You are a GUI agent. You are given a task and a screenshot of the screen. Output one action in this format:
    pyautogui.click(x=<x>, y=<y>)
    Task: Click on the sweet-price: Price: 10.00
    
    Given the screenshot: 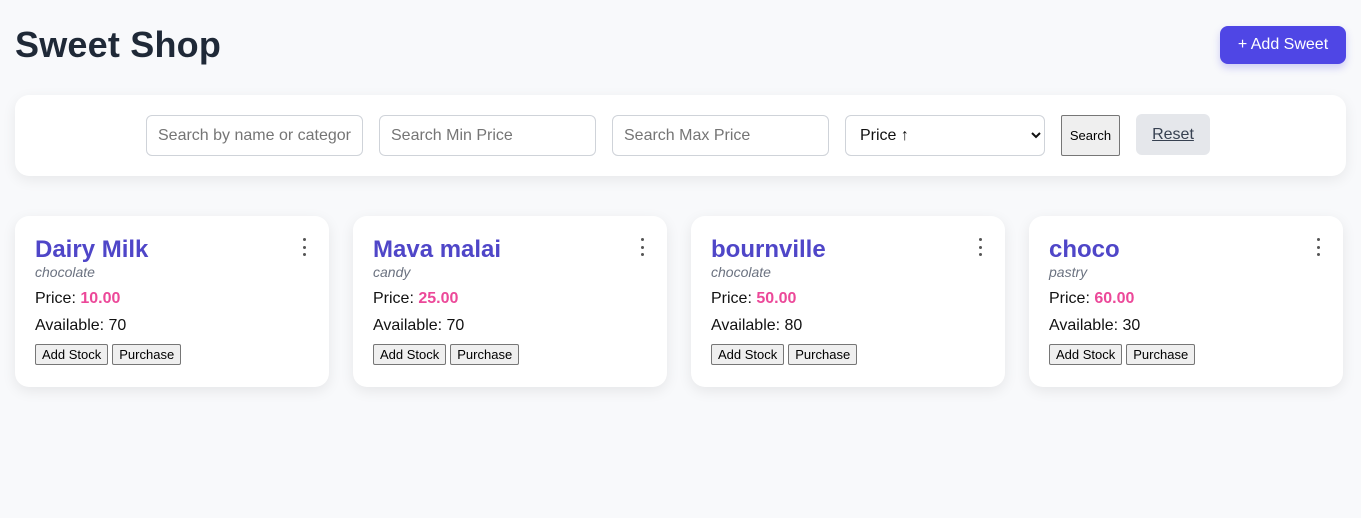 What is the action you would take?
    pyautogui.click(x=172, y=299)
    